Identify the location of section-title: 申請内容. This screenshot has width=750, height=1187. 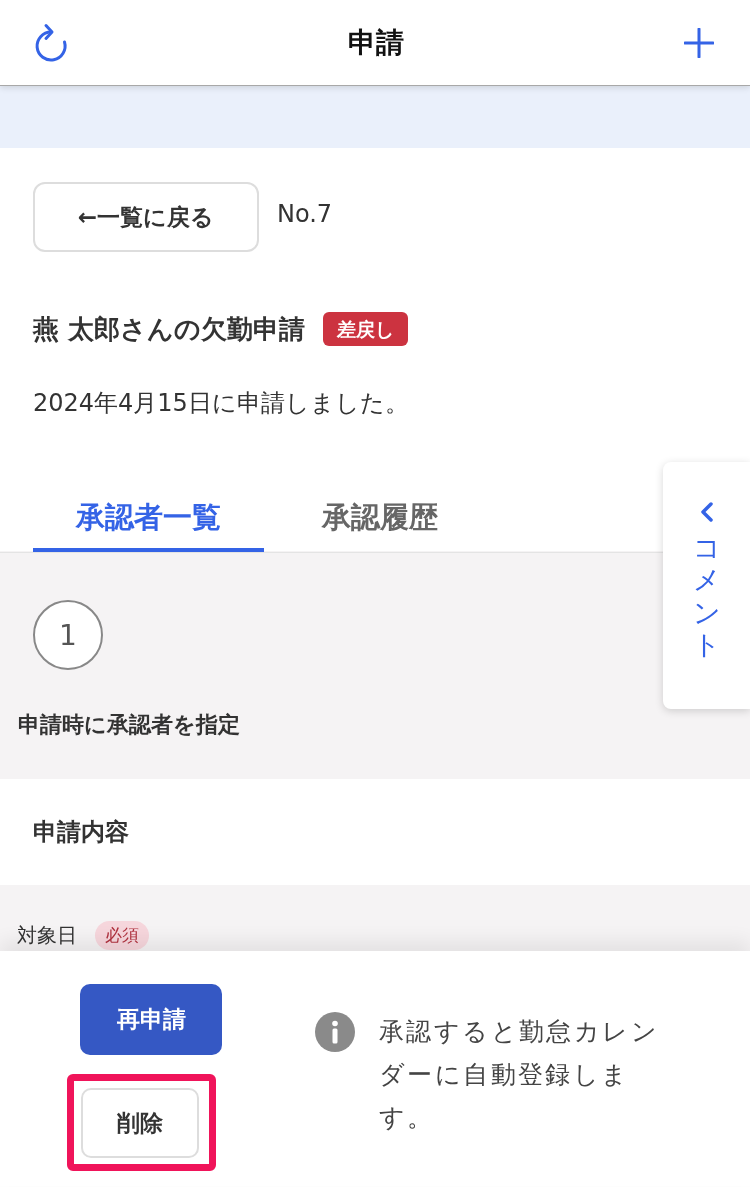
(81, 832).